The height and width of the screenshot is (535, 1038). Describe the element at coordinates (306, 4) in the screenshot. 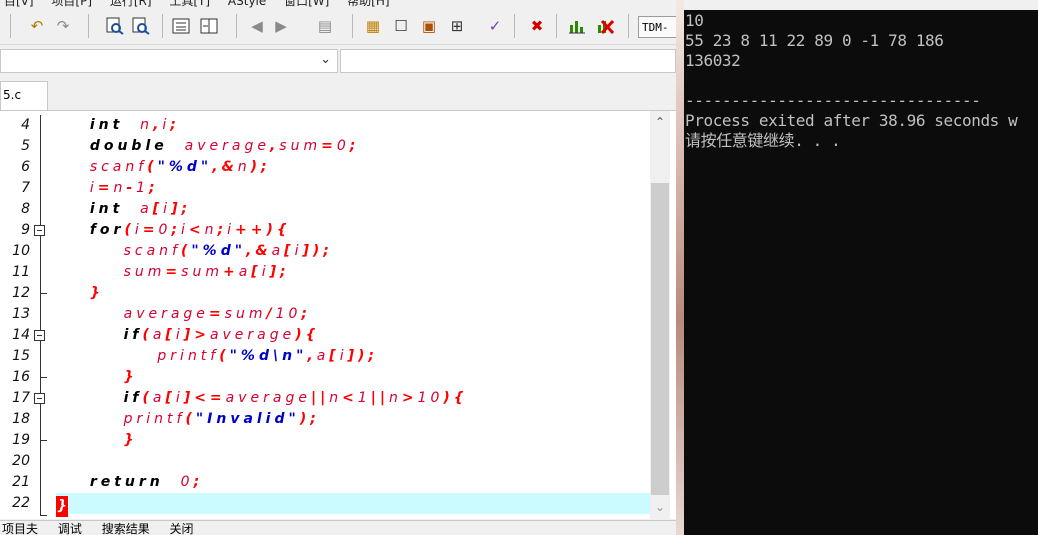

I see `menu-window: 窗口[W]` at that location.